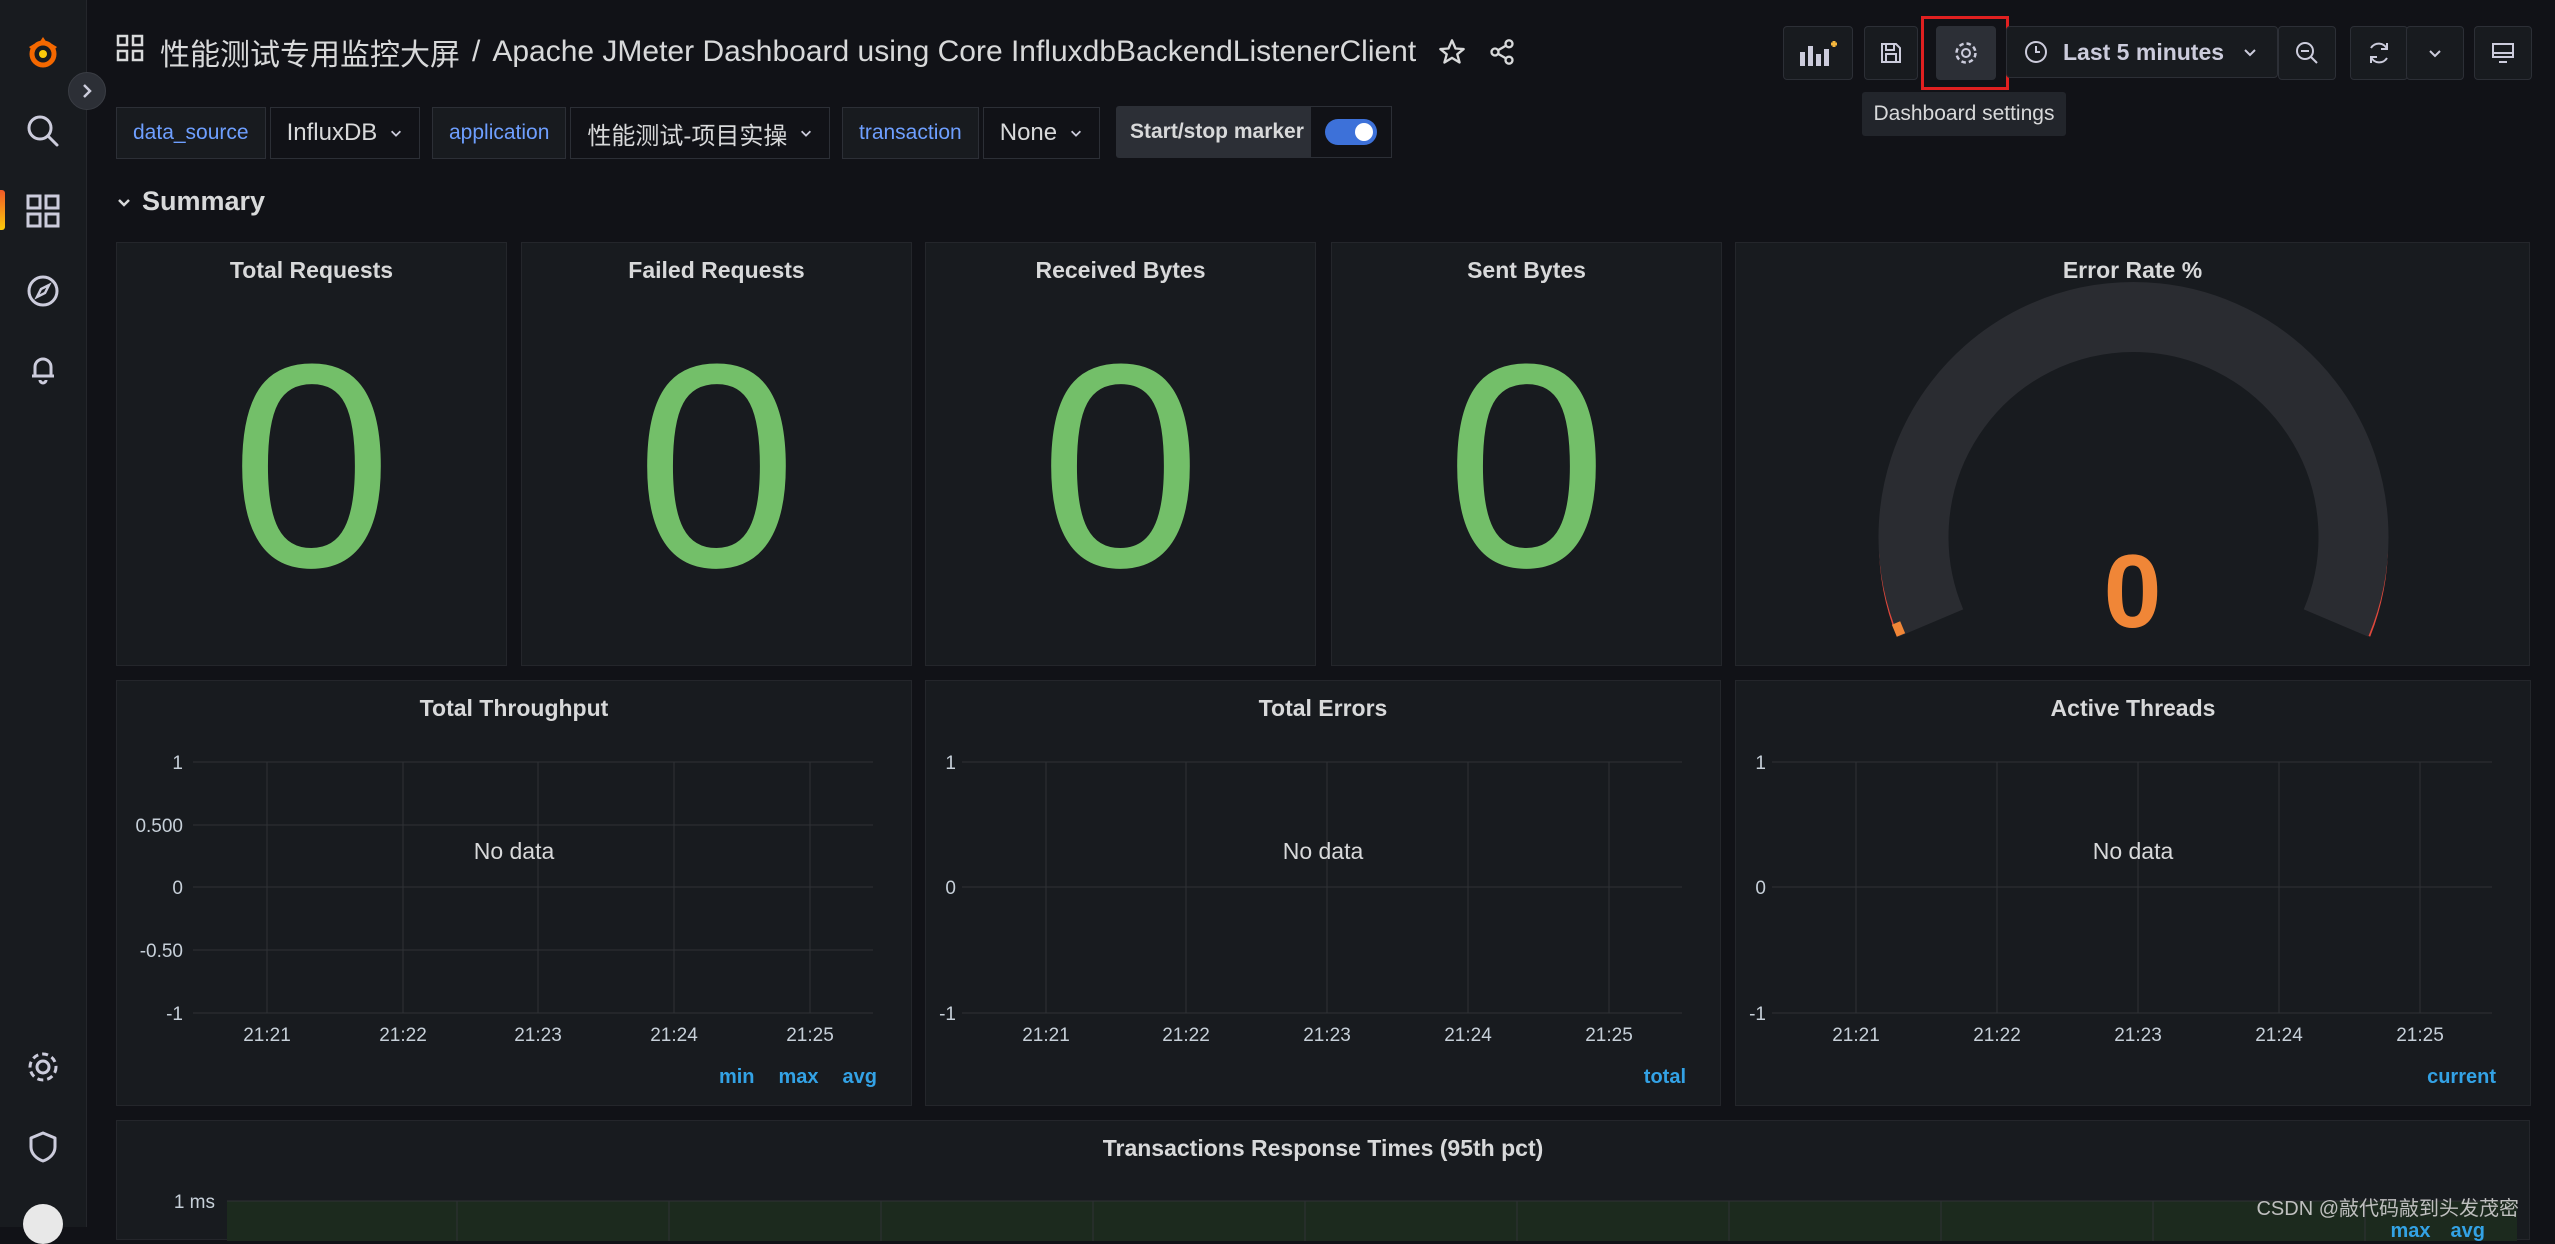  I want to click on legend-current: current, so click(2461, 1077).